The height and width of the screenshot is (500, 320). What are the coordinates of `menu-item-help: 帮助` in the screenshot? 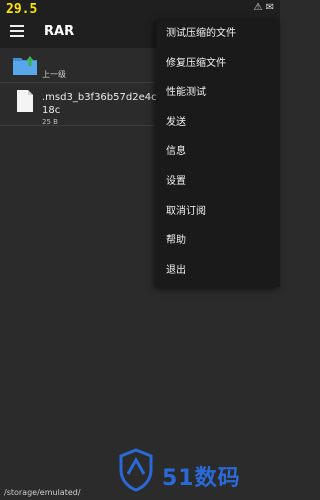 It's located at (218, 241).